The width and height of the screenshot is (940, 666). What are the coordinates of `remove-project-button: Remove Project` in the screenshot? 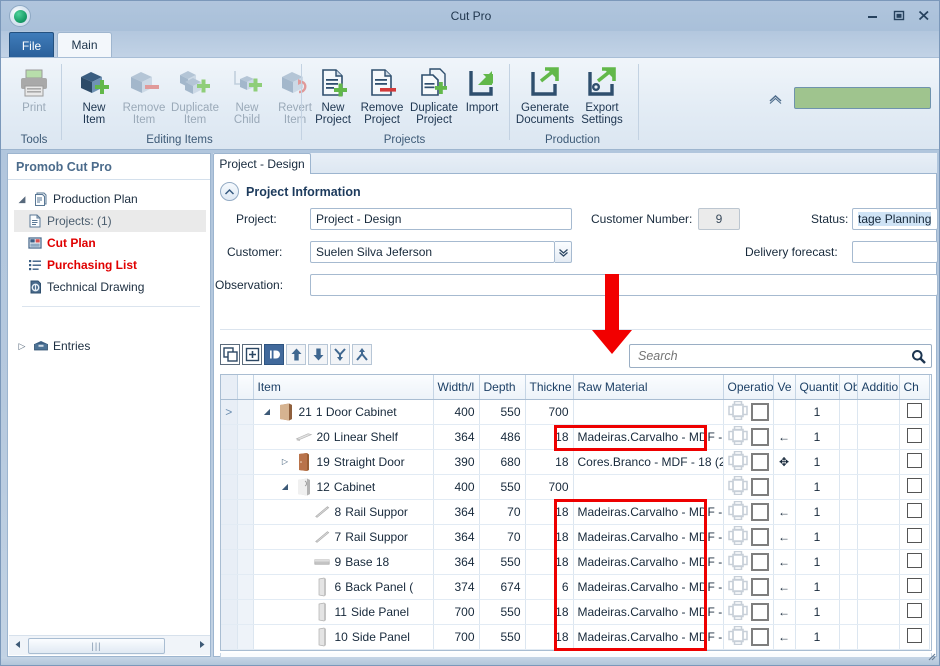 It's located at (382, 98).